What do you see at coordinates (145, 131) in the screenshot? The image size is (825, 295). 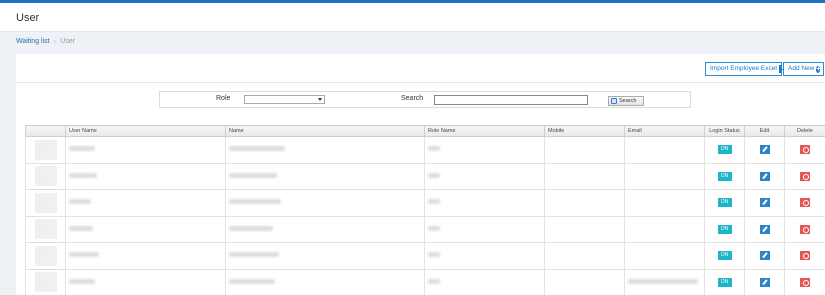 I see `column-header-user-name: User Name` at bounding box center [145, 131].